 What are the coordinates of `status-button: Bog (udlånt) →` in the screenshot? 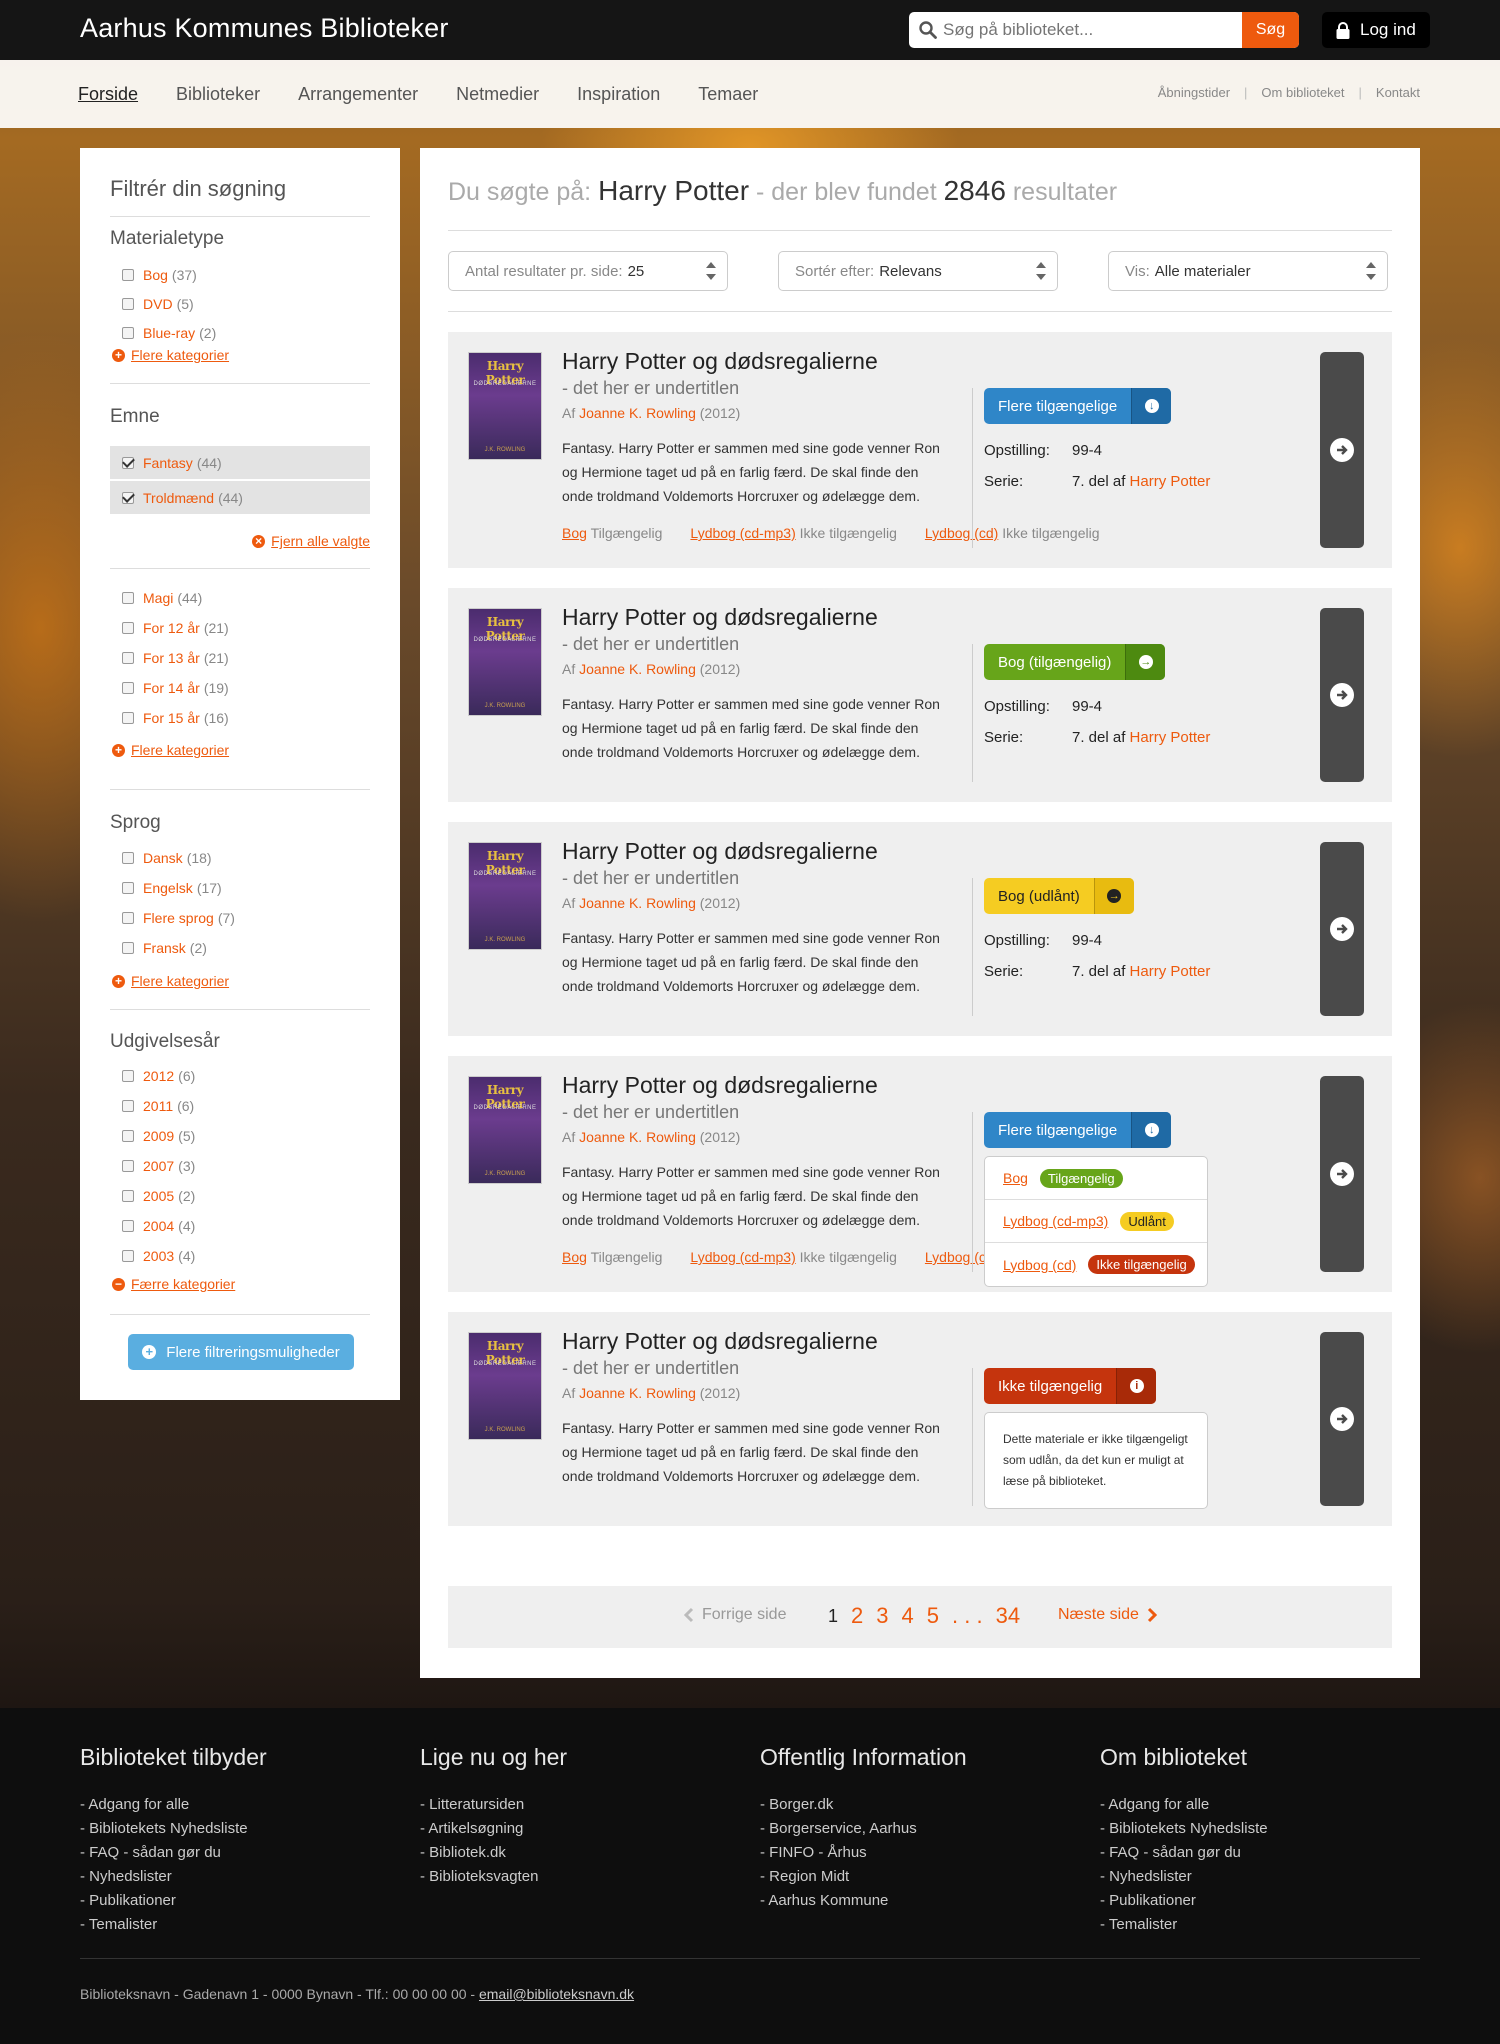 It's located at (1059, 896).